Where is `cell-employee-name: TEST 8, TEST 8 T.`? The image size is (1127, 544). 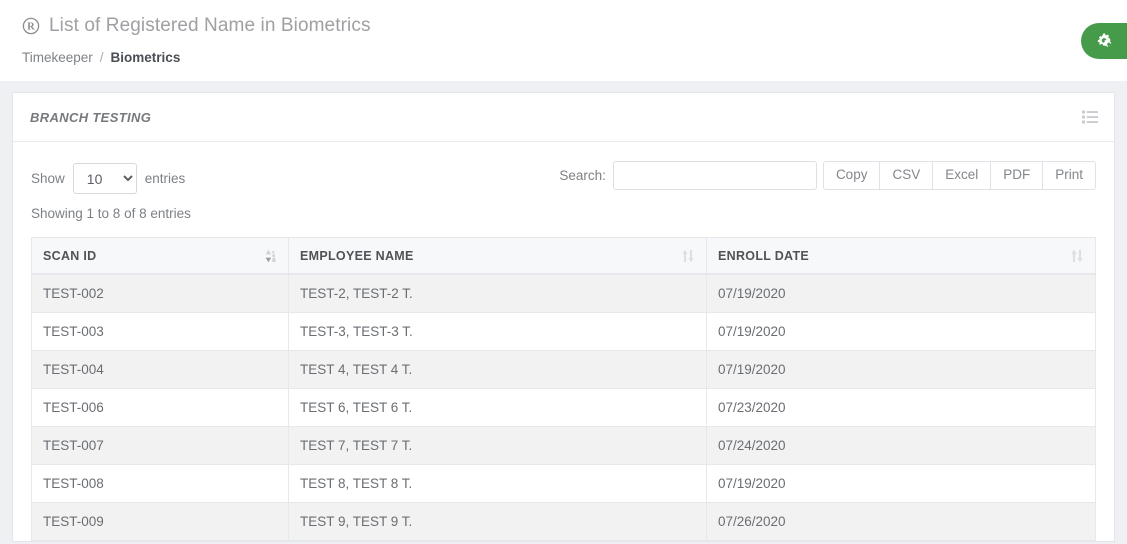
cell-employee-name: TEST 8, TEST 8 T. is located at coordinates (497, 483).